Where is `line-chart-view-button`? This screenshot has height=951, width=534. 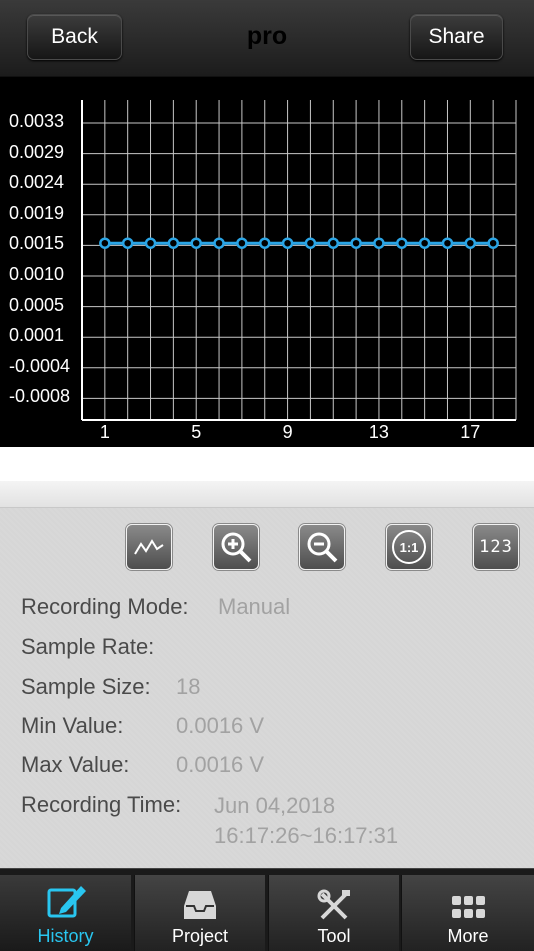 line-chart-view-button is located at coordinates (149, 547).